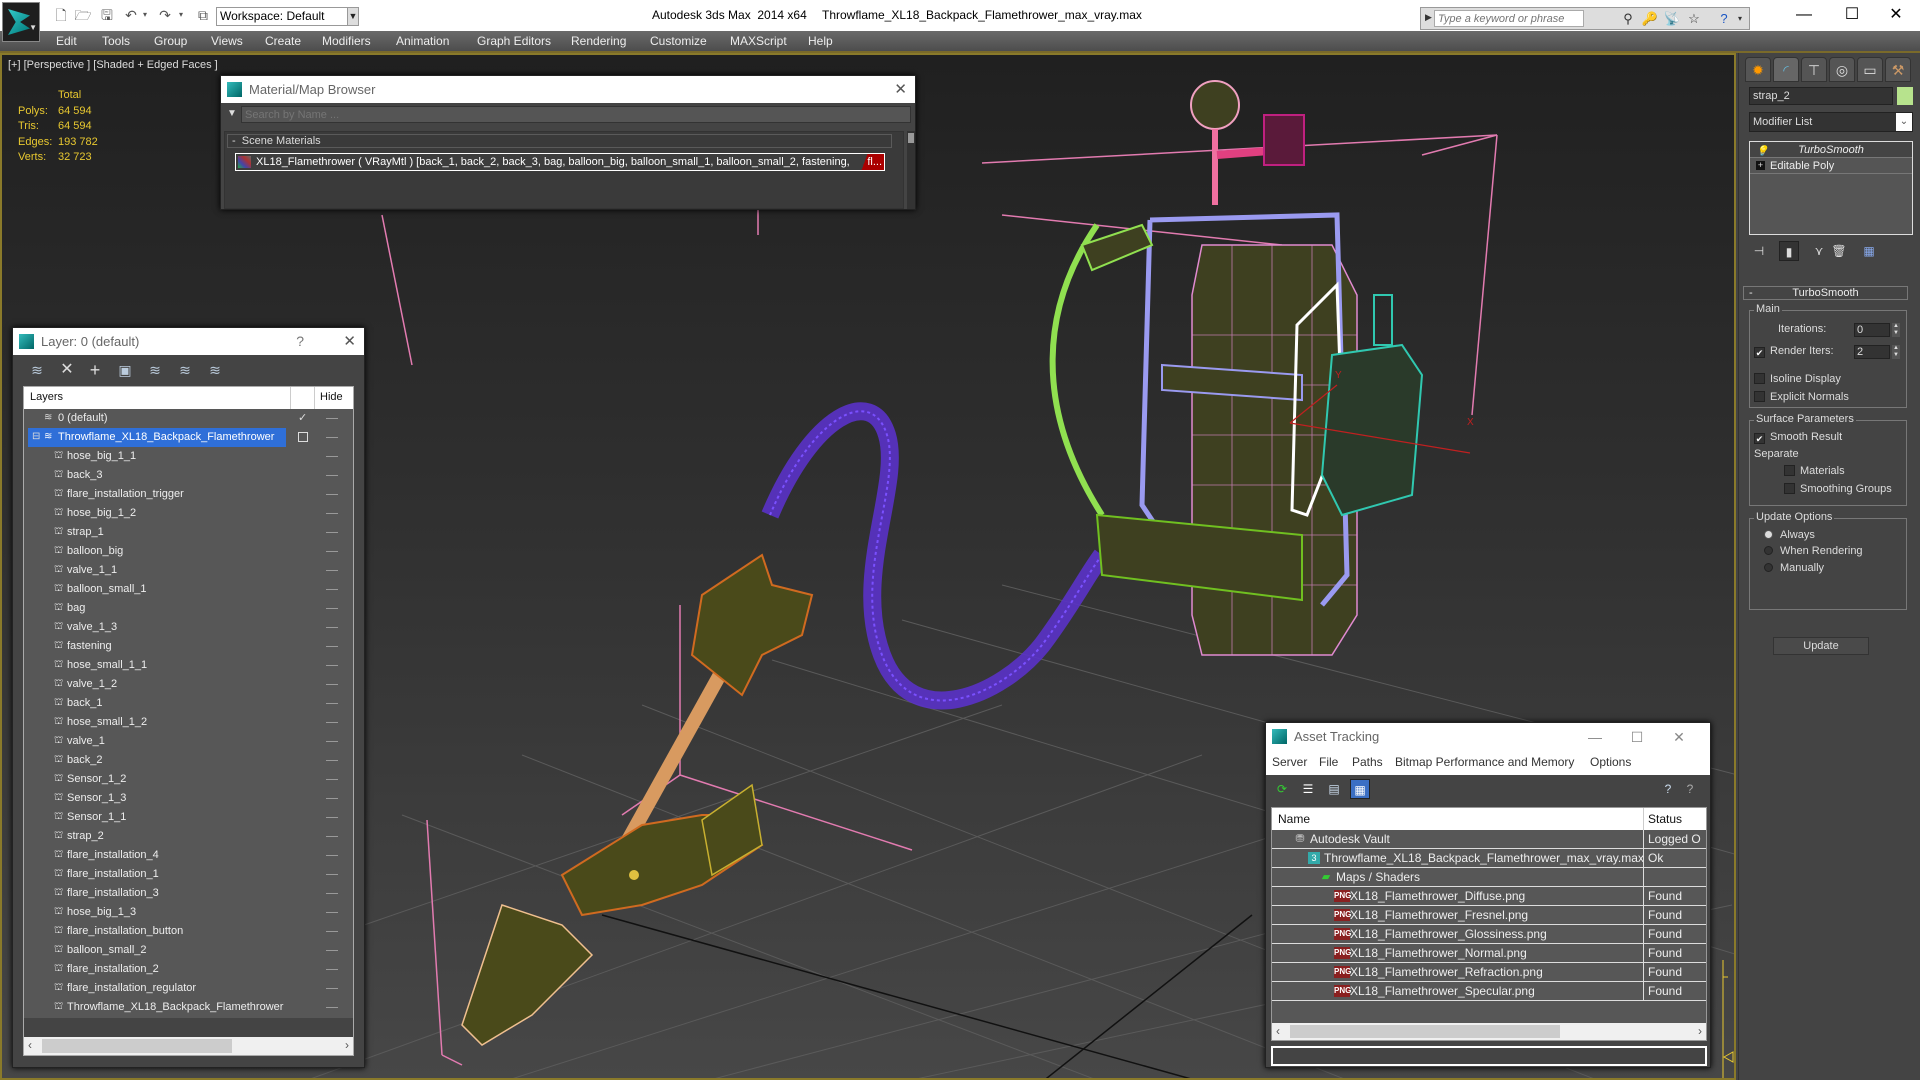 This screenshot has width=1920, height=1080. What do you see at coordinates (1759, 251) in the screenshot?
I see `pin-stack-icon: ⊣` at bounding box center [1759, 251].